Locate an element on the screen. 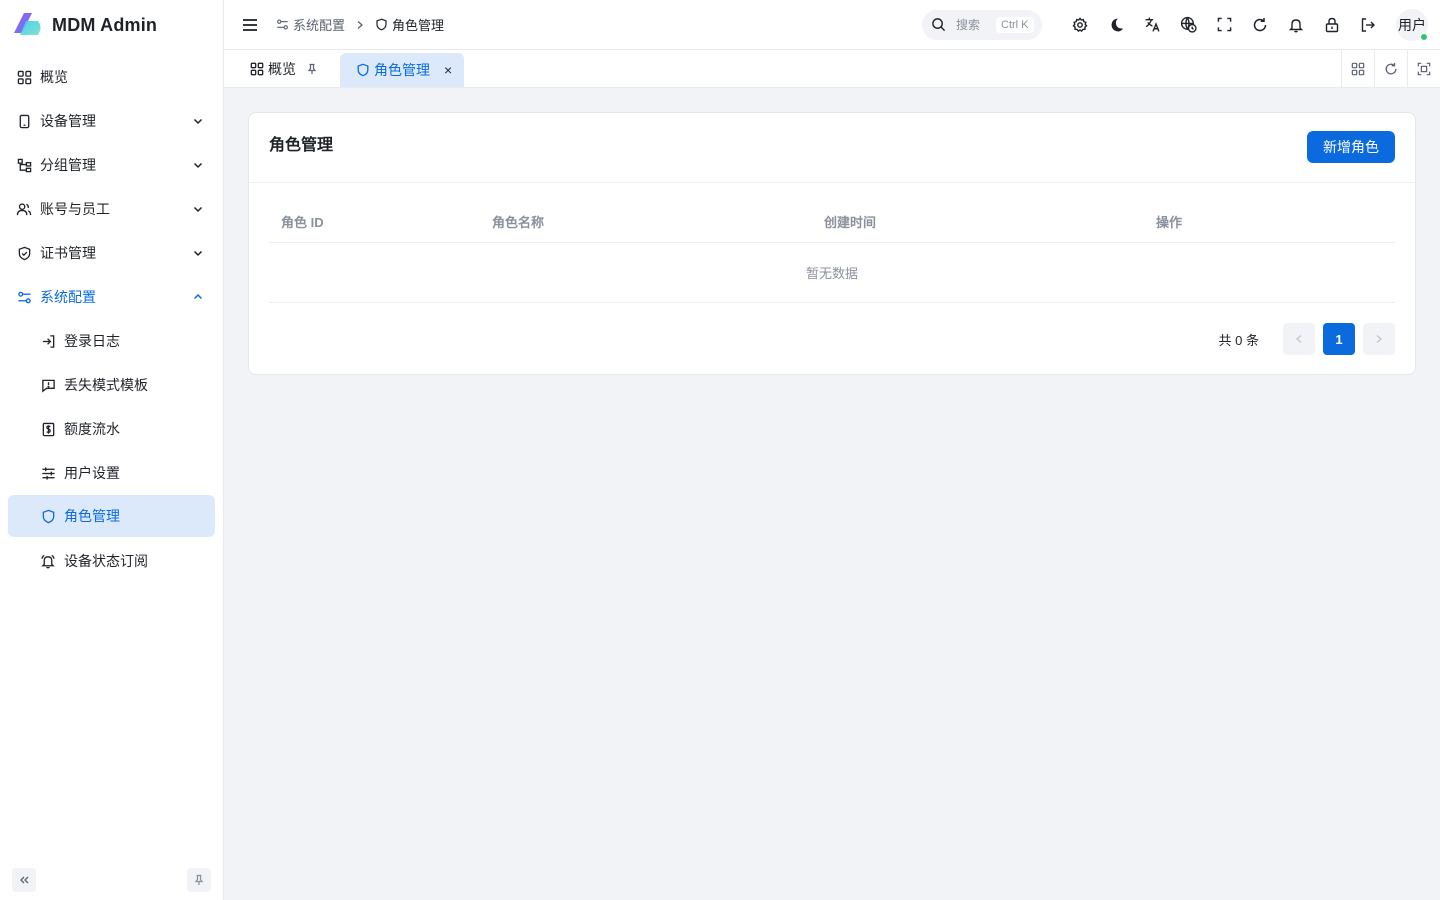 The width and height of the screenshot is (1440, 900). menu-icon is located at coordinates (250, 24).